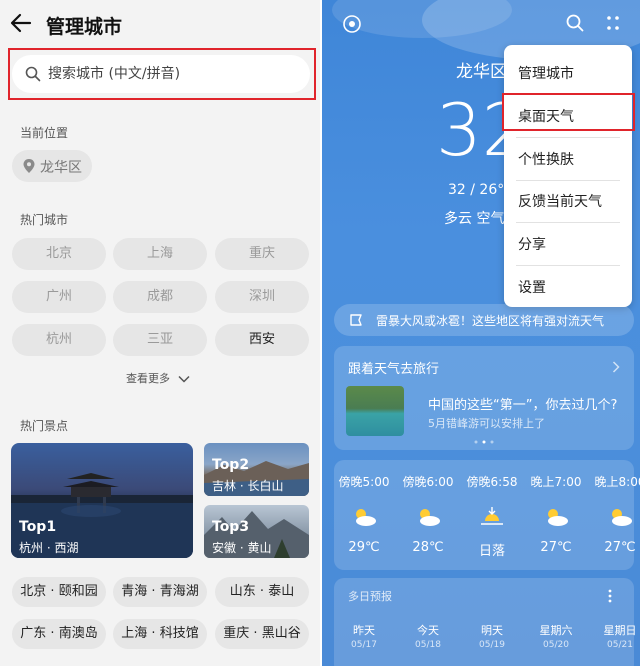 The image size is (640, 666). What do you see at coordinates (59, 254) in the screenshot?
I see `city-chip: 北京` at bounding box center [59, 254].